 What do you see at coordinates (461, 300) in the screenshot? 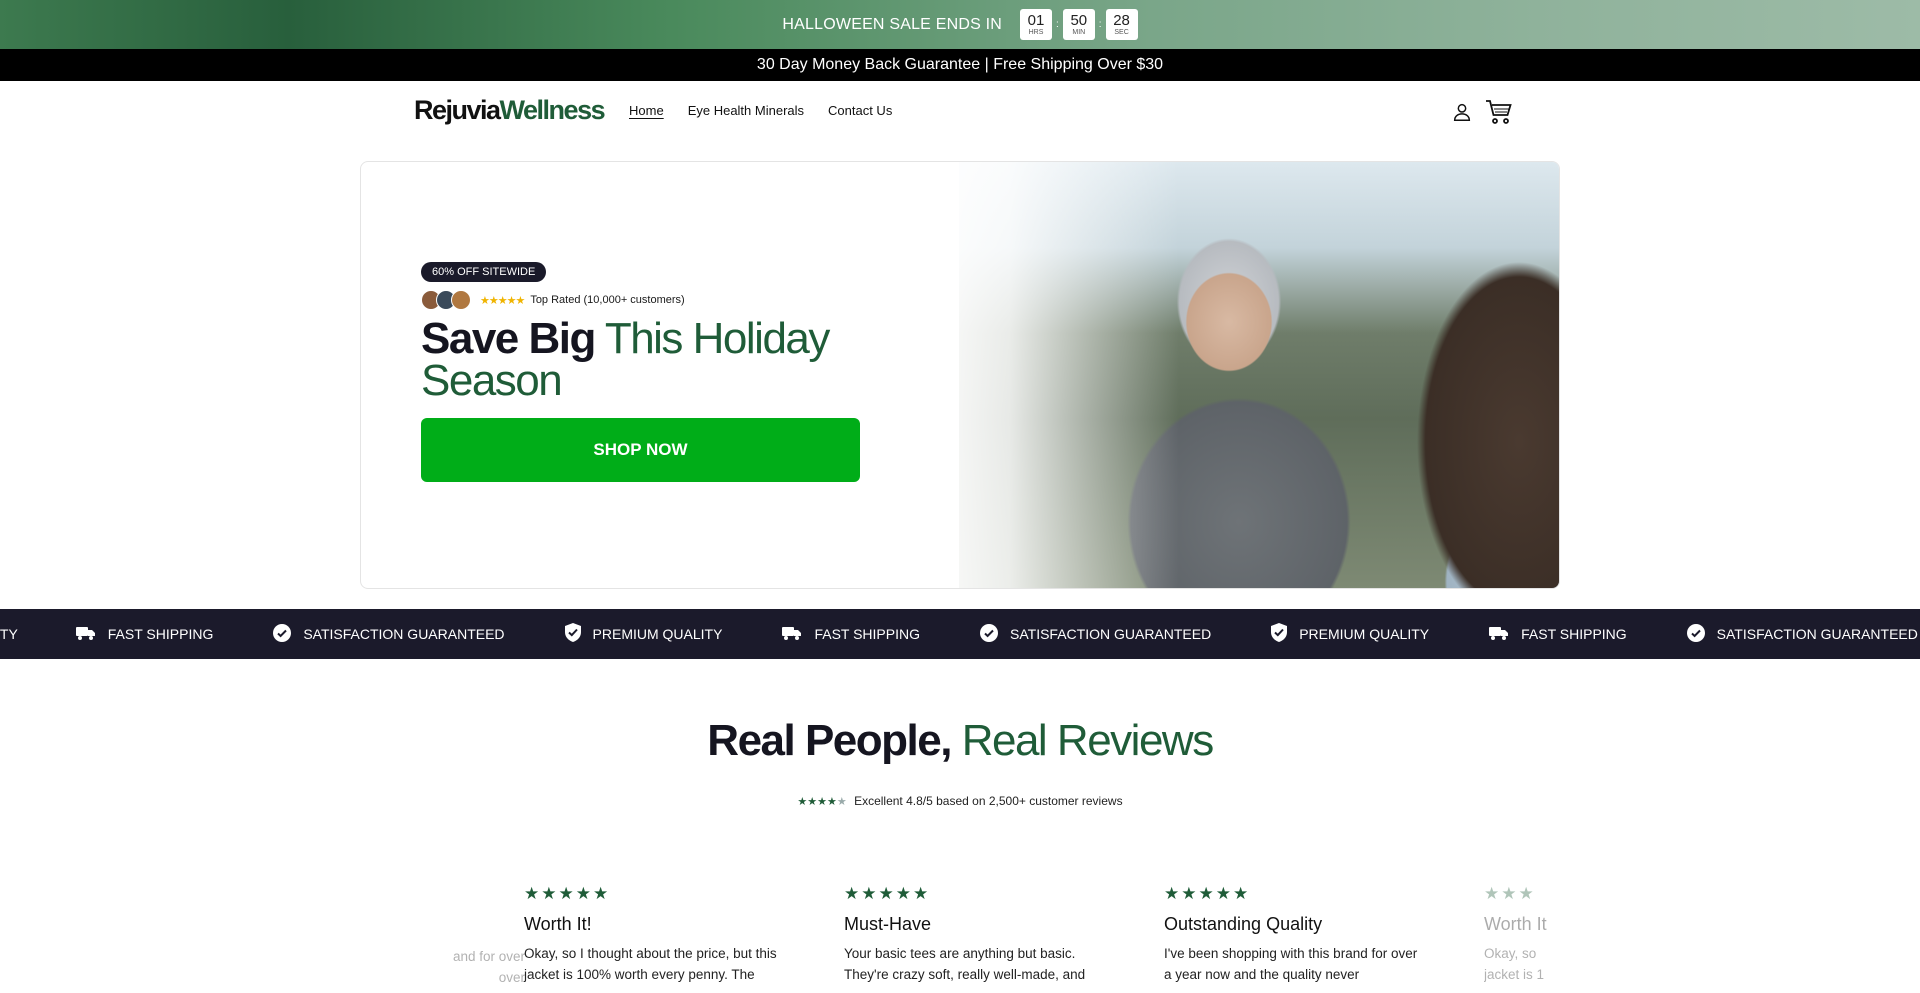
I see `avatar` at bounding box center [461, 300].